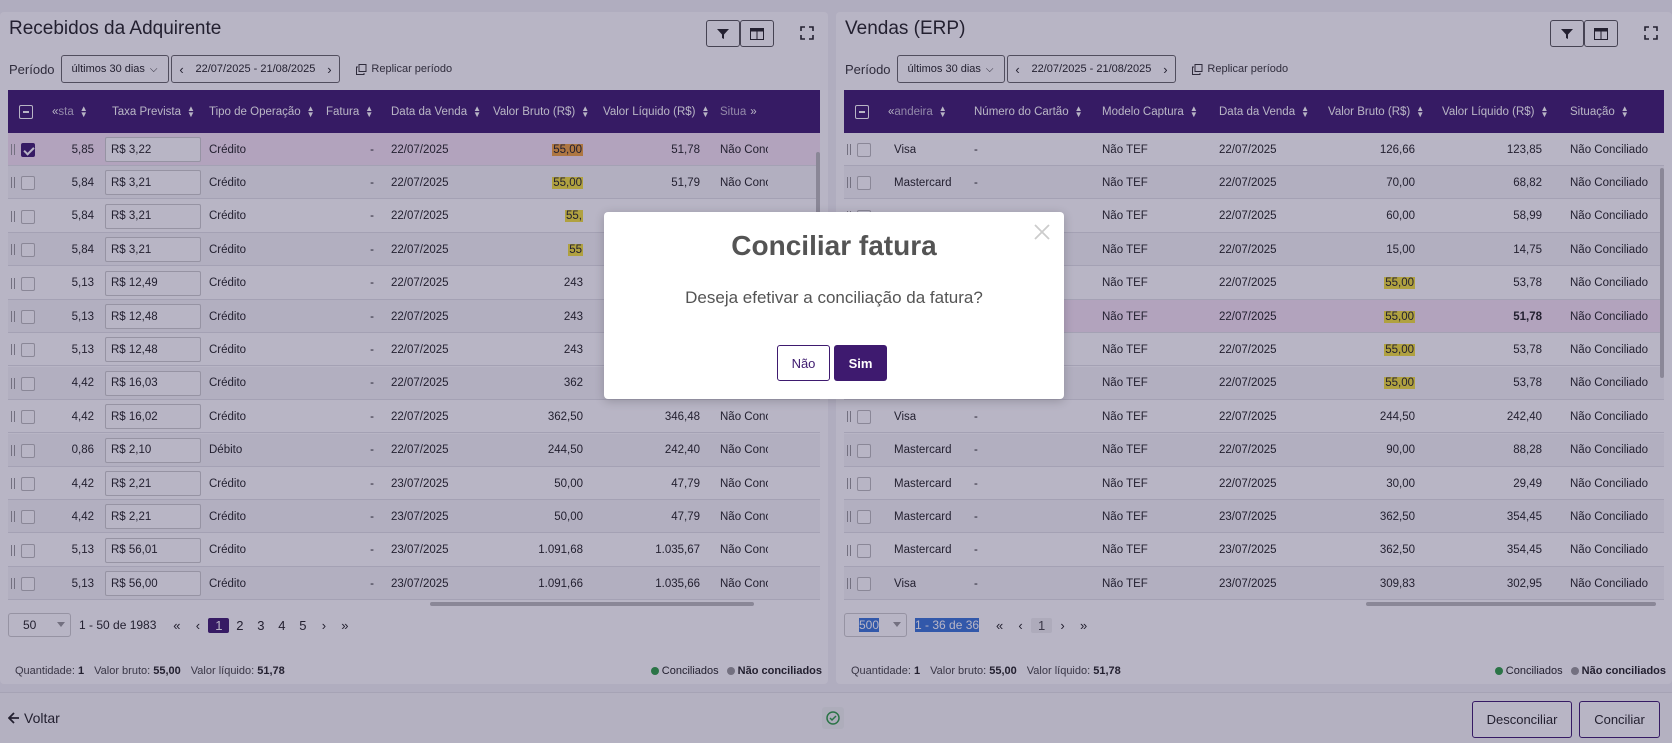  Describe the element at coordinates (860, 363) in the screenshot. I see `yes-button: Sim` at that location.